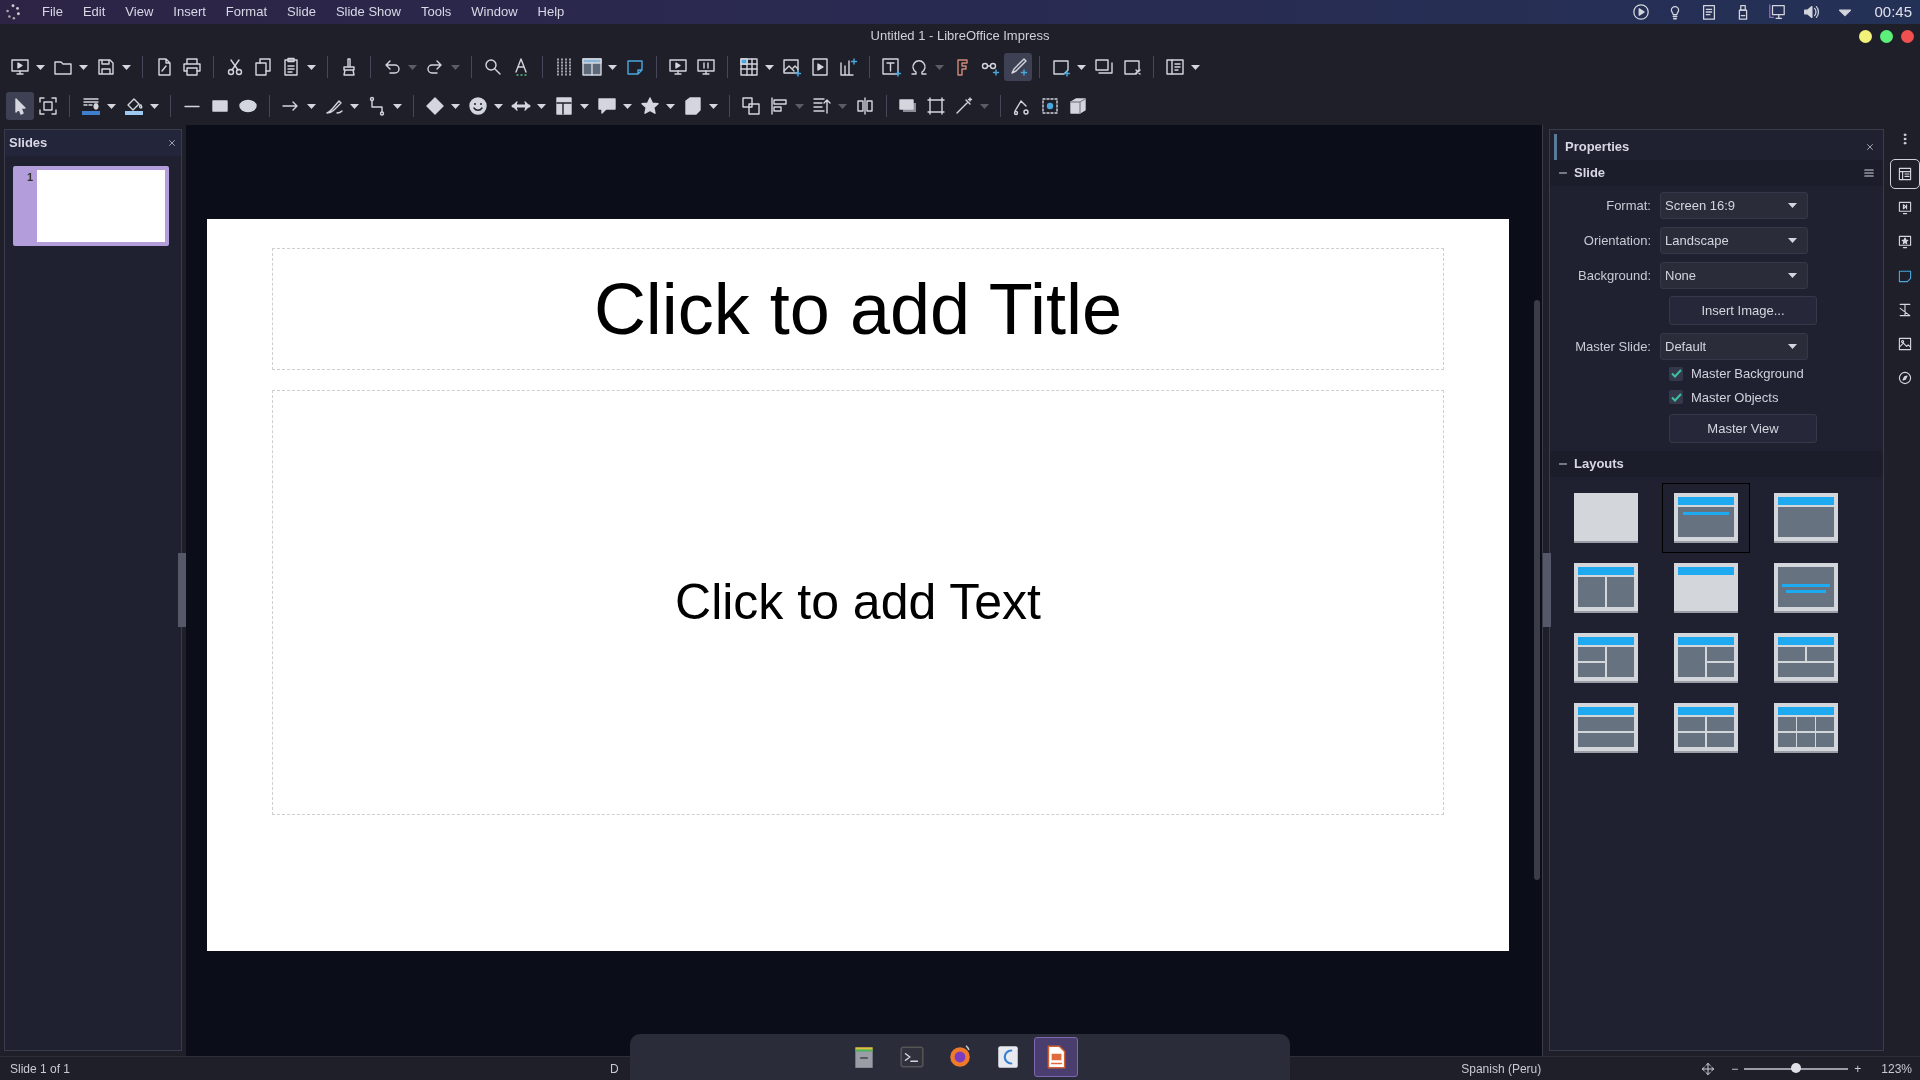  Describe the element at coordinates (1599, 464) in the screenshot. I see `section-title: Layouts` at that location.